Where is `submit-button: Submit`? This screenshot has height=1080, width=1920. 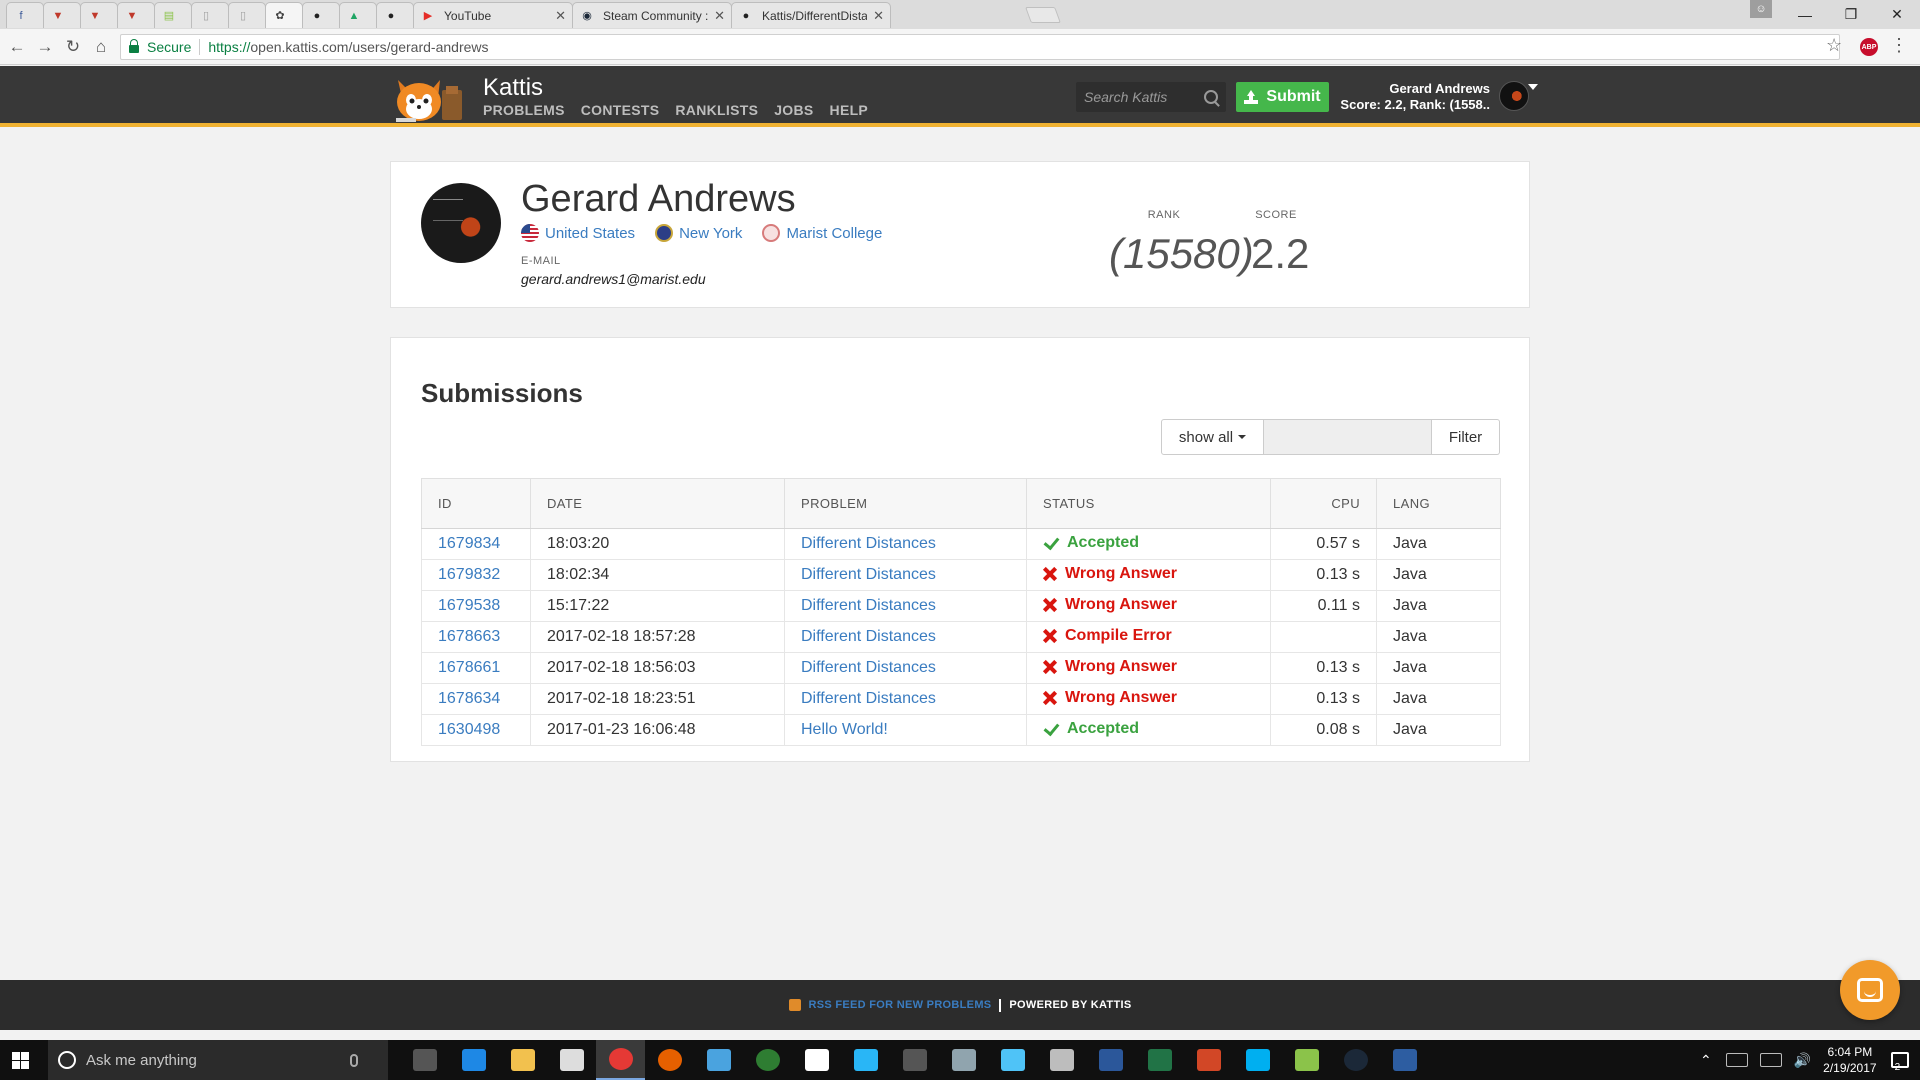
submit-button: Submit is located at coordinates (1282, 97).